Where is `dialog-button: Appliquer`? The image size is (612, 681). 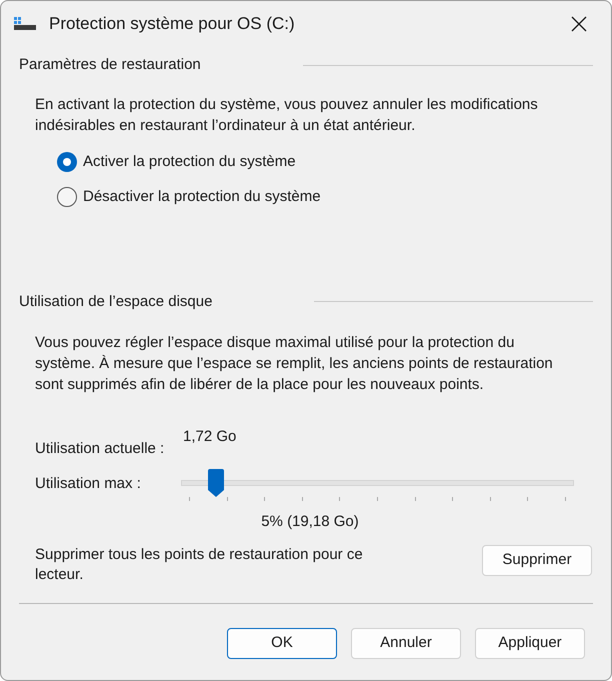 dialog-button: Appliquer is located at coordinates (530, 643).